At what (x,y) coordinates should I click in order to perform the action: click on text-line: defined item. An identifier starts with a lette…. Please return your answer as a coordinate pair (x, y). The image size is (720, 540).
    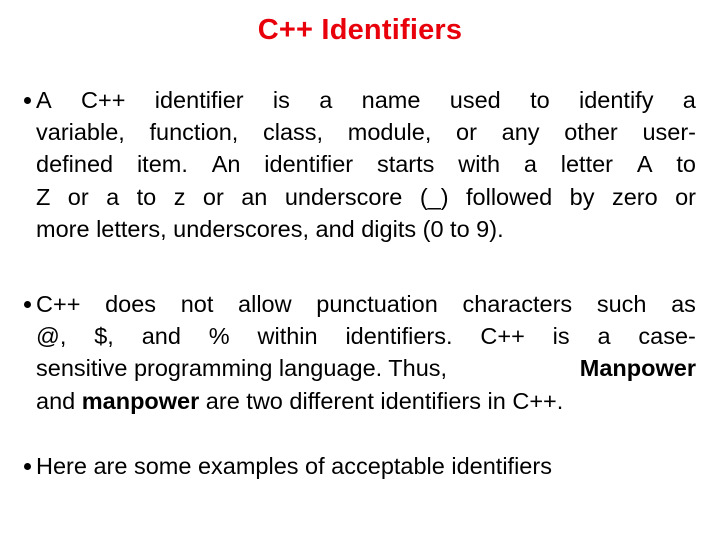
    Looking at the image, I should click on (366, 164).